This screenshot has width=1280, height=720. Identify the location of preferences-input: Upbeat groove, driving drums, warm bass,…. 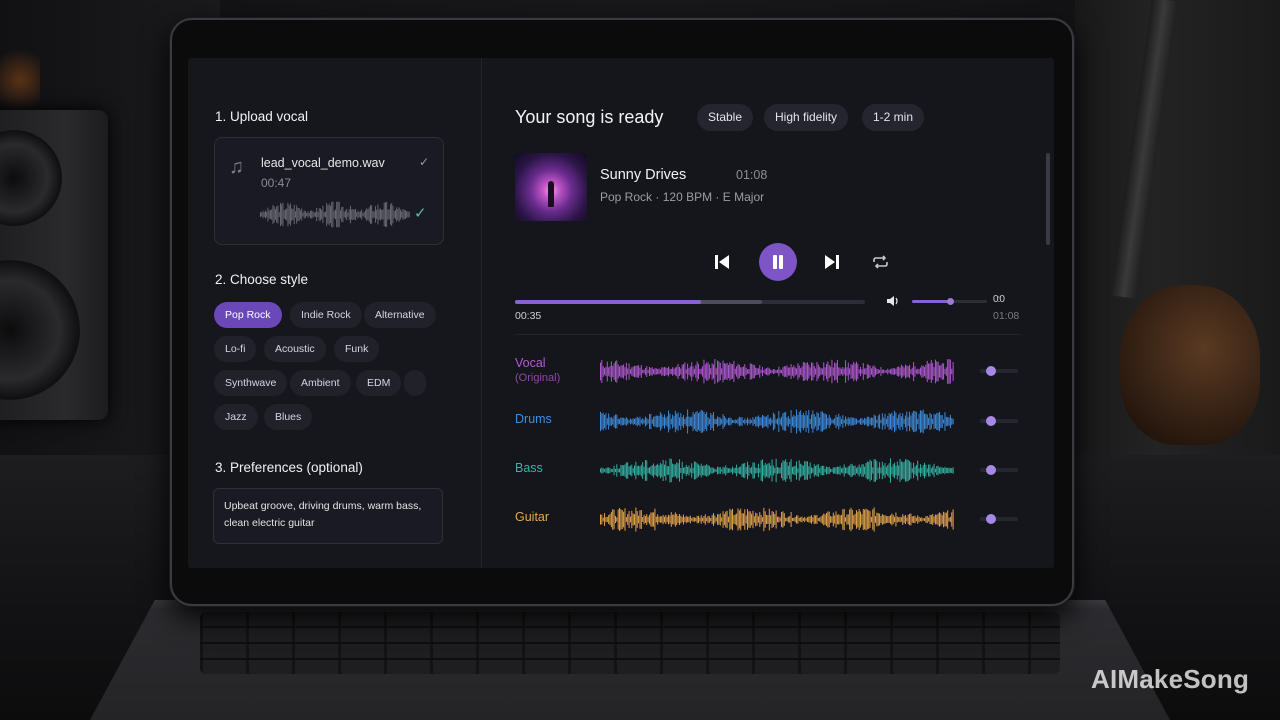
(328, 516).